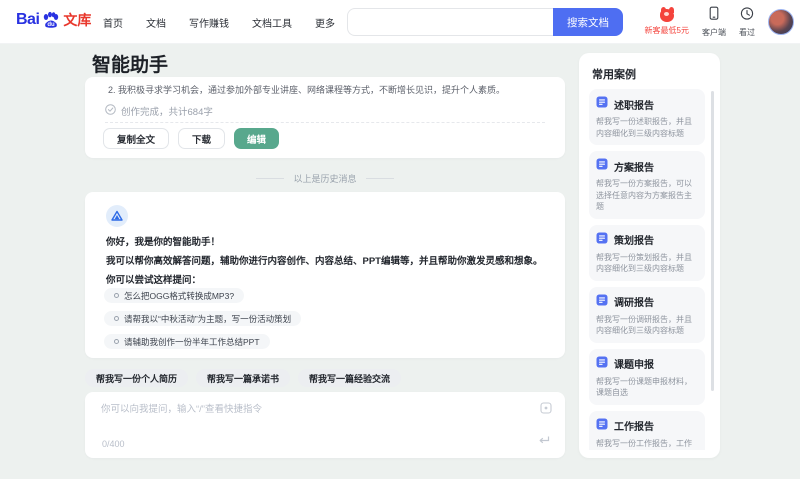  Describe the element at coordinates (325, 122) in the screenshot. I see `dashed-divider` at that location.